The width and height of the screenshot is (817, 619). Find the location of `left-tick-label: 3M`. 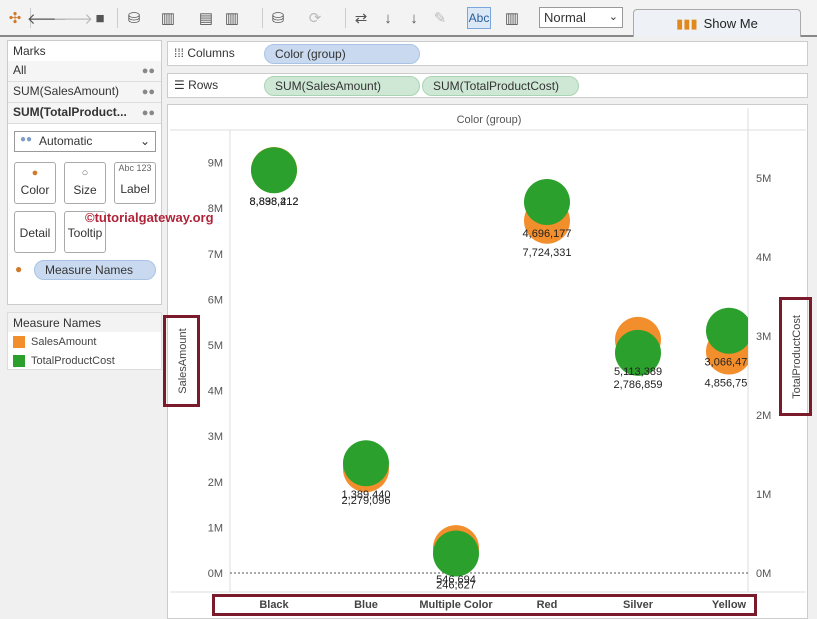

left-tick-label: 3M is located at coordinates (215, 437).